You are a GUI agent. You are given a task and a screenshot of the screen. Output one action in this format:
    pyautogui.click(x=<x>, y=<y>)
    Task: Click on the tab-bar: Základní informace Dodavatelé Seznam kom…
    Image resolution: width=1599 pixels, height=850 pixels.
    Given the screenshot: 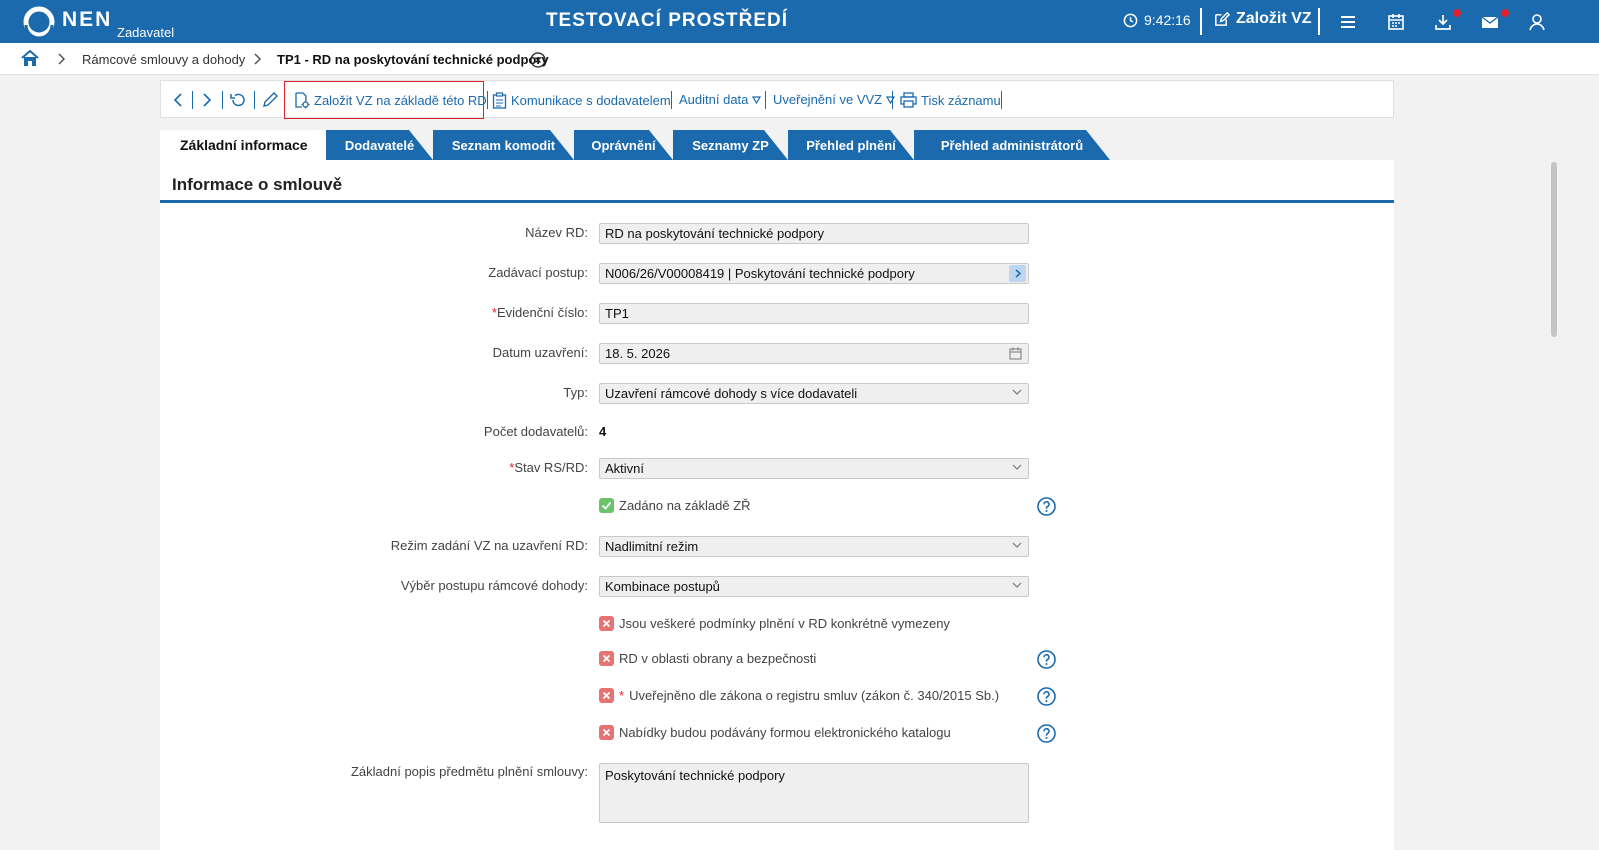 What is the action you would take?
    pyautogui.click(x=777, y=145)
    